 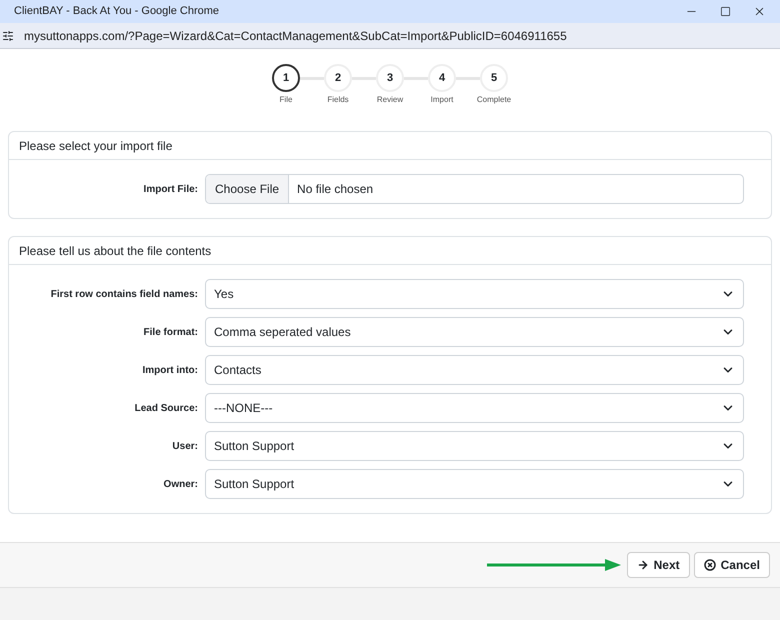 I want to click on cancel-button: Cancel, so click(x=732, y=565).